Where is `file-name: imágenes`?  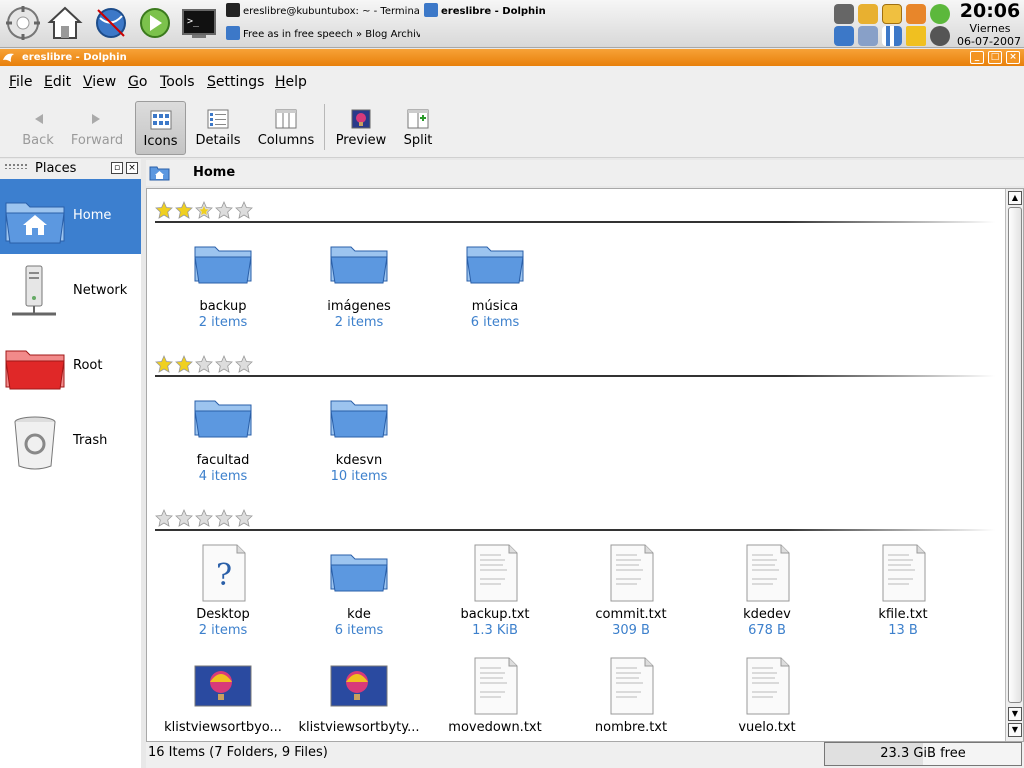 file-name: imágenes is located at coordinates (359, 306).